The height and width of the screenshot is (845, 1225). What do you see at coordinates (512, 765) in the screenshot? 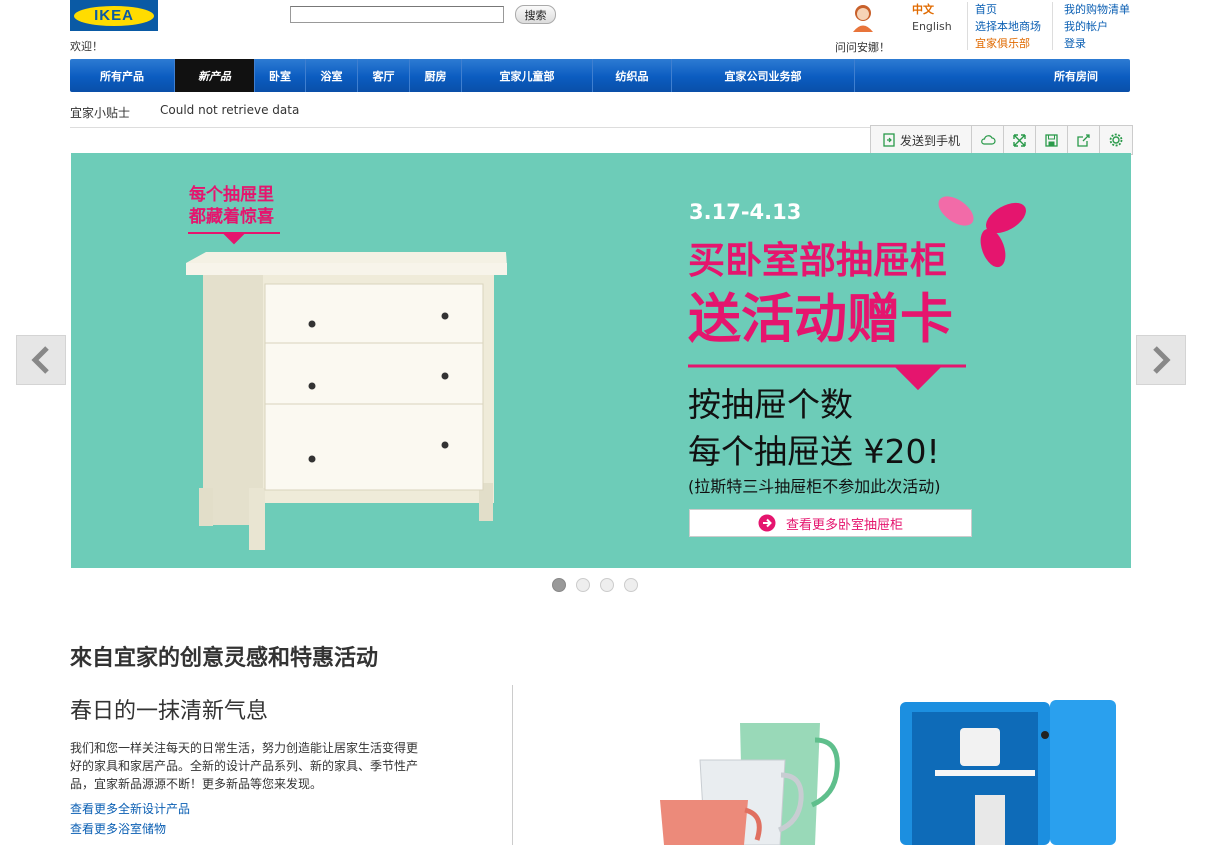
I see `section-divider` at bounding box center [512, 765].